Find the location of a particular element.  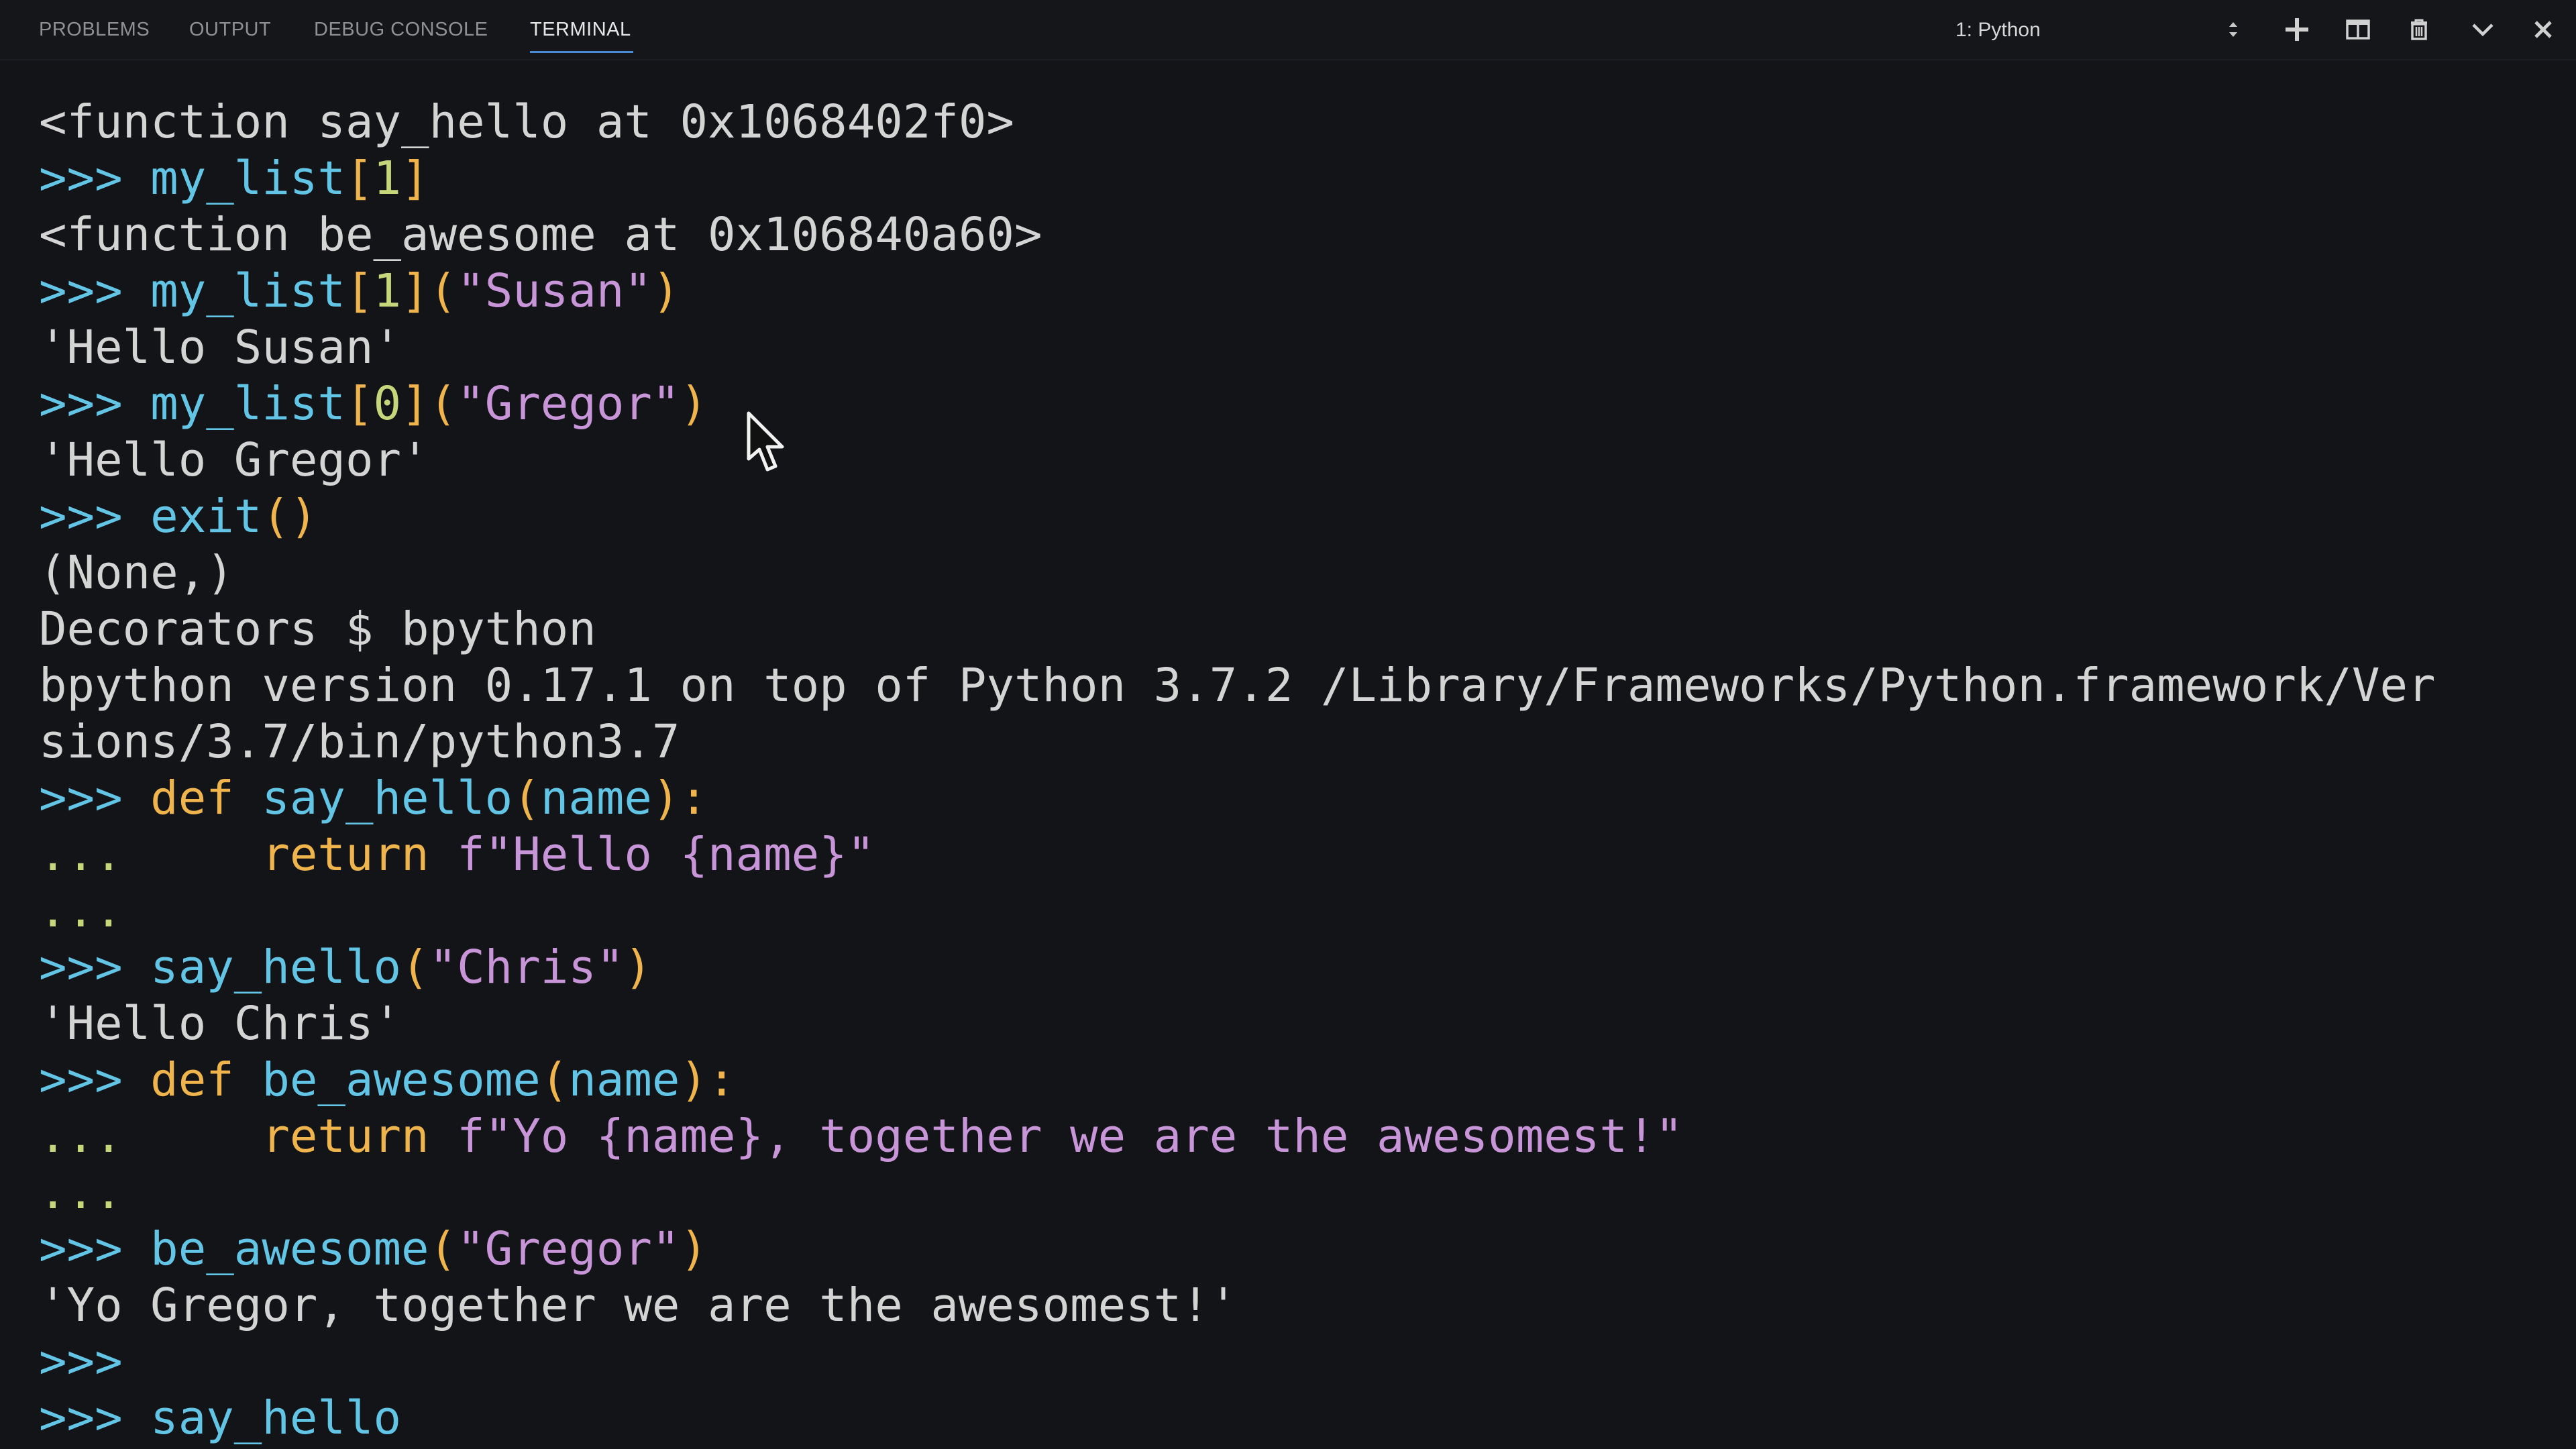

output-text: Decorators $ bpython is located at coordinates (317, 629).